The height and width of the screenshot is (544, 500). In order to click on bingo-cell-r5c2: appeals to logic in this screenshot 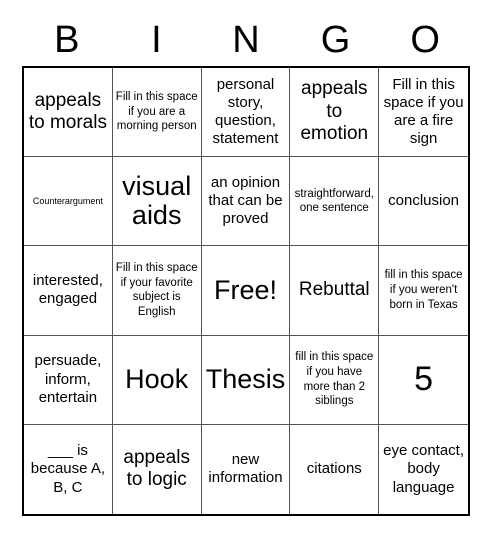, I will do `click(157, 469)`.